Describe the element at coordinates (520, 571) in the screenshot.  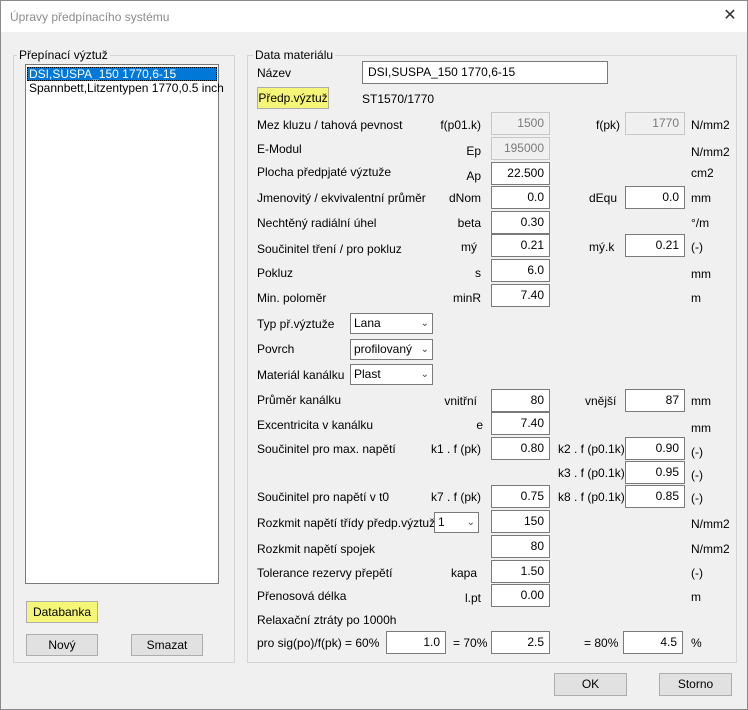
I see `tolerance-field: 1.50` at that location.